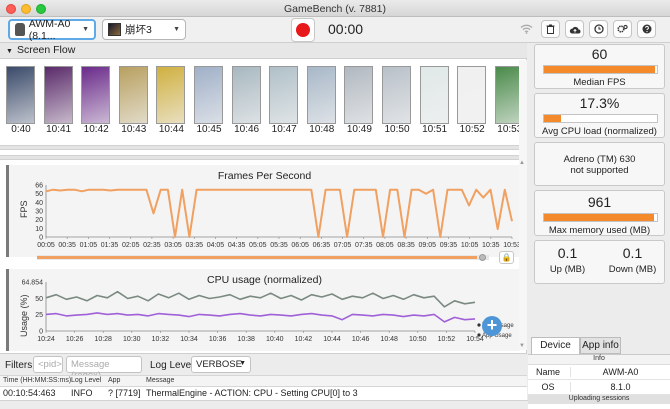 The width and height of the screenshot is (670, 409). Describe the element at coordinates (599, 170) in the screenshot. I see `gpu-status: not supported` at that location.